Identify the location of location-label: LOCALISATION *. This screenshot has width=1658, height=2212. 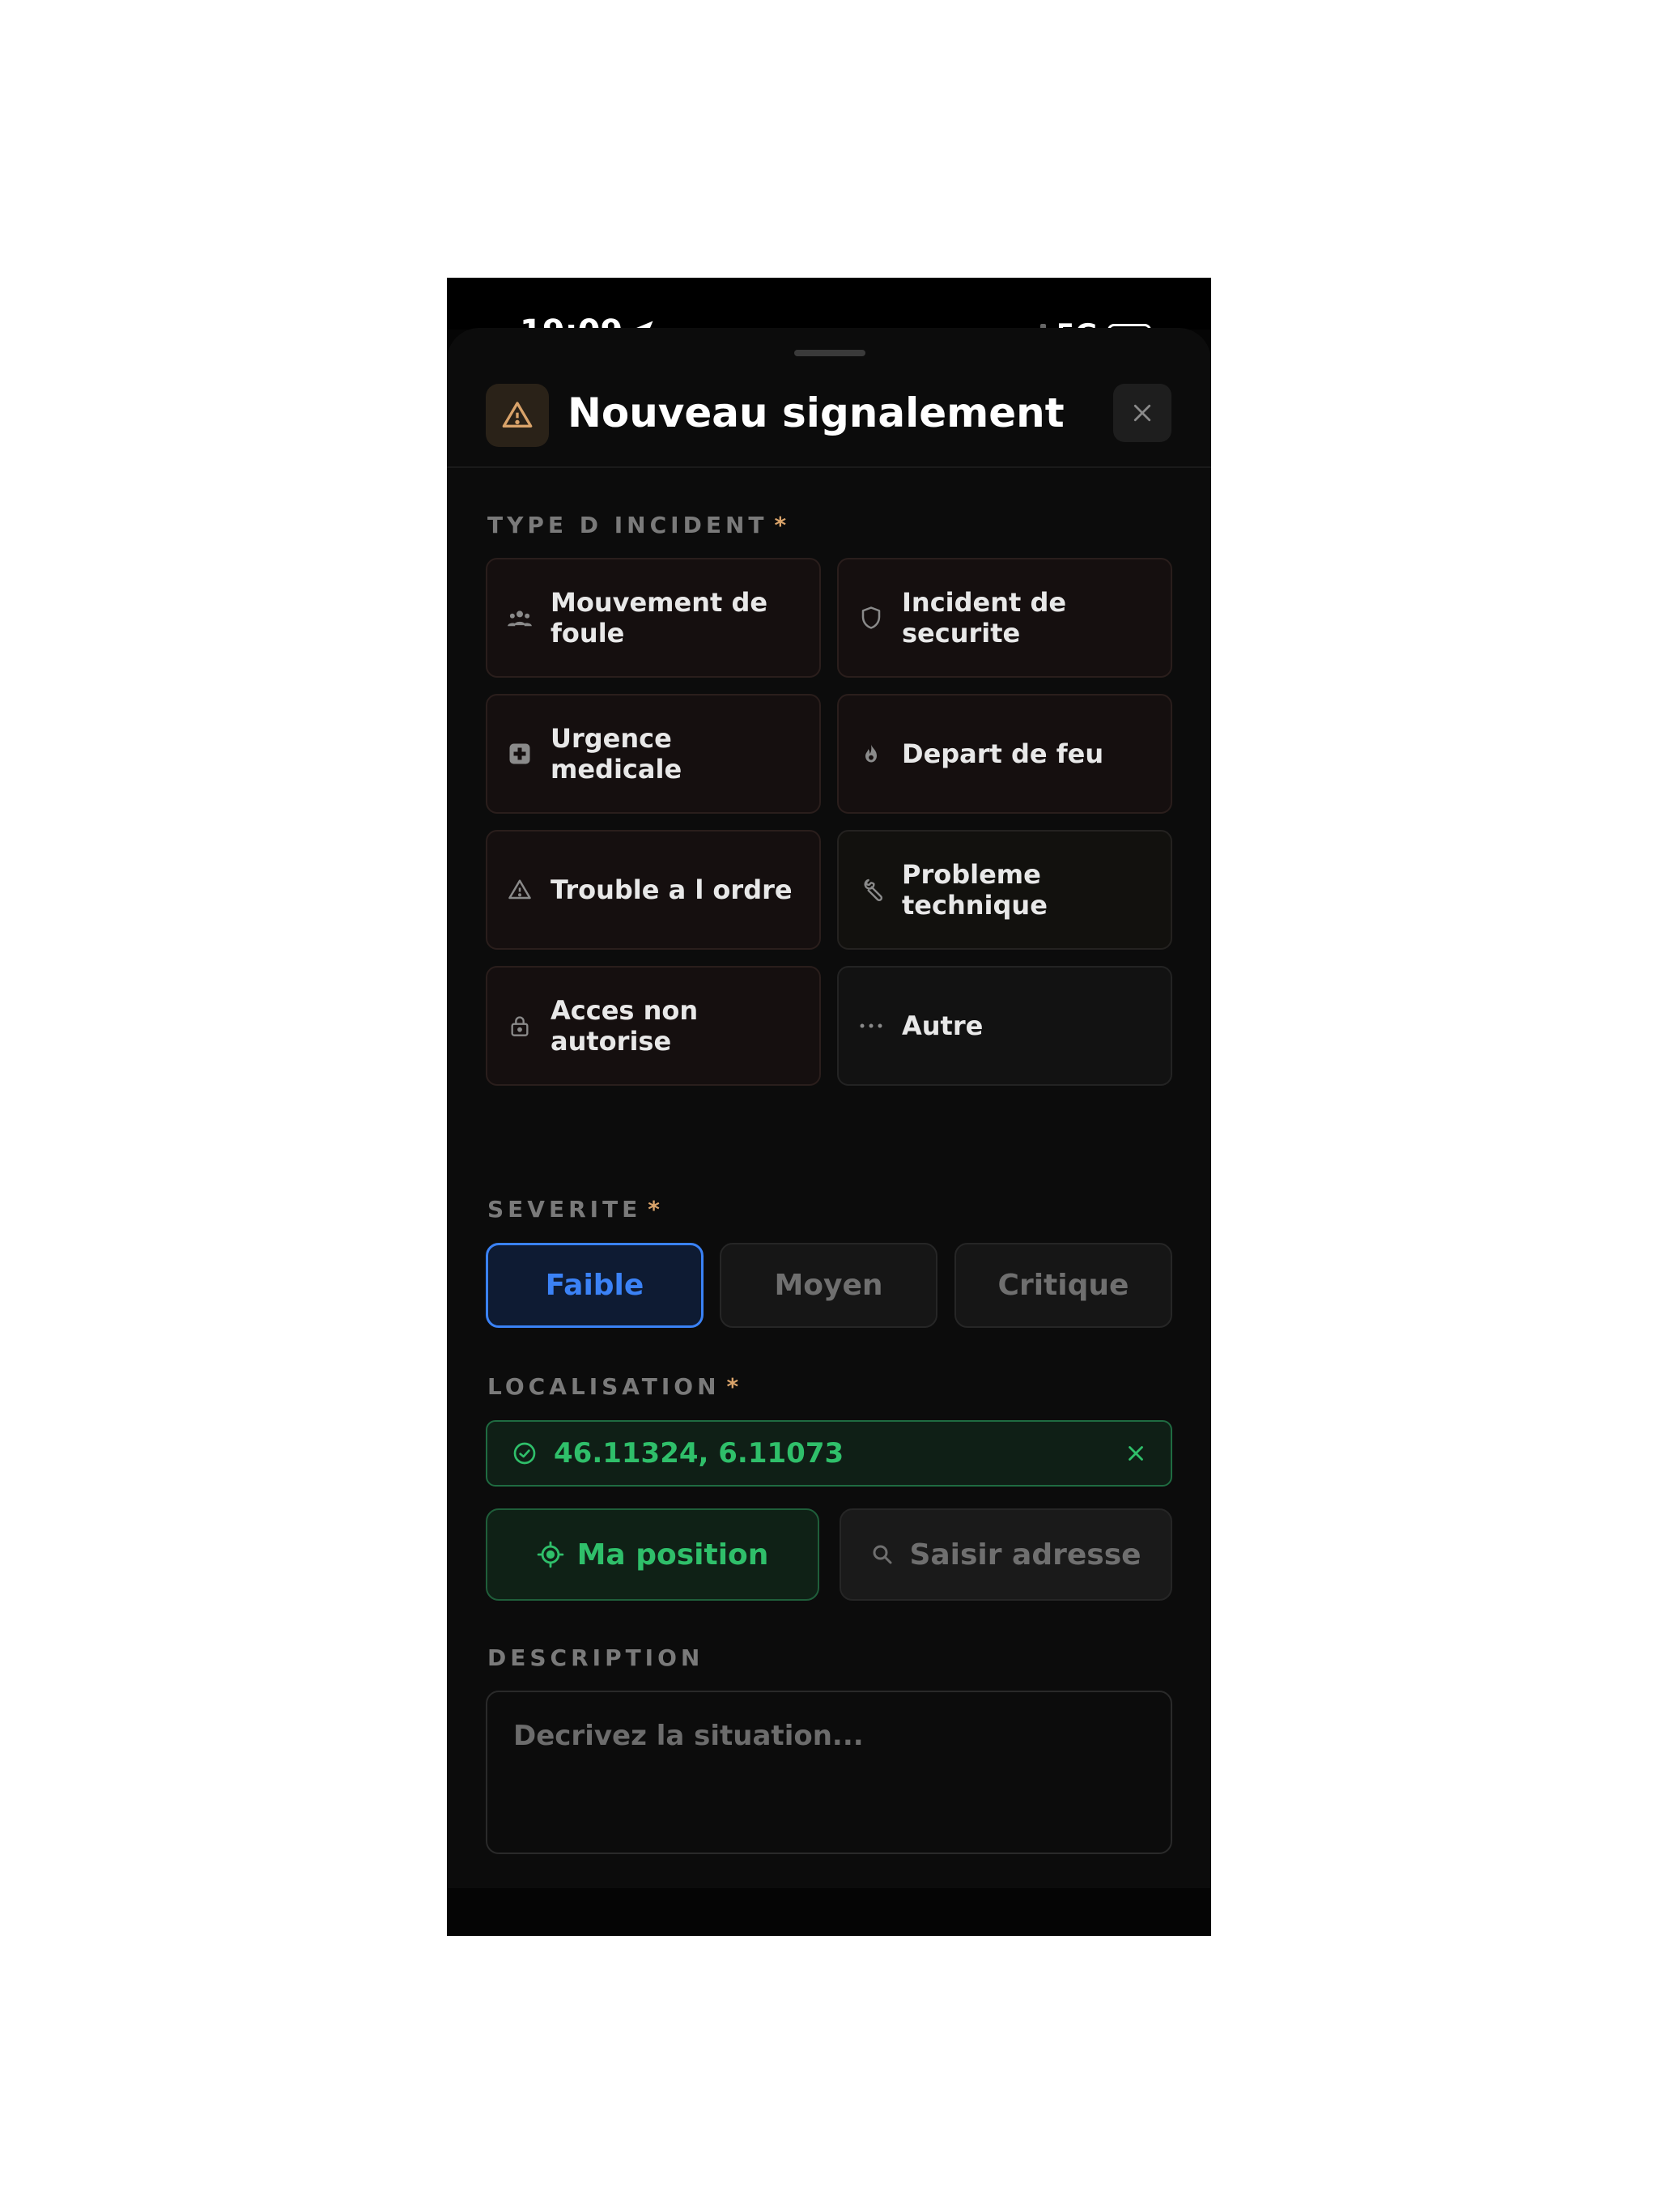
(613, 1387).